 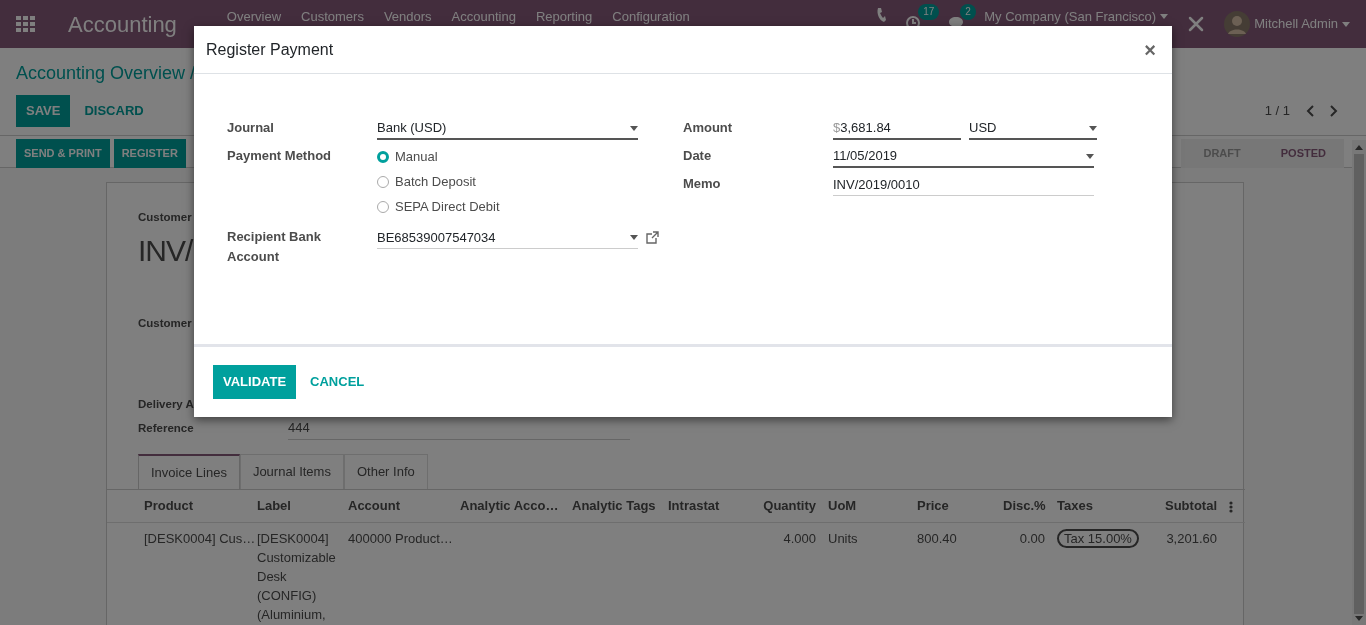 What do you see at coordinates (251, 128) in the screenshot?
I see `field-label: Journal` at bounding box center [251, 128].